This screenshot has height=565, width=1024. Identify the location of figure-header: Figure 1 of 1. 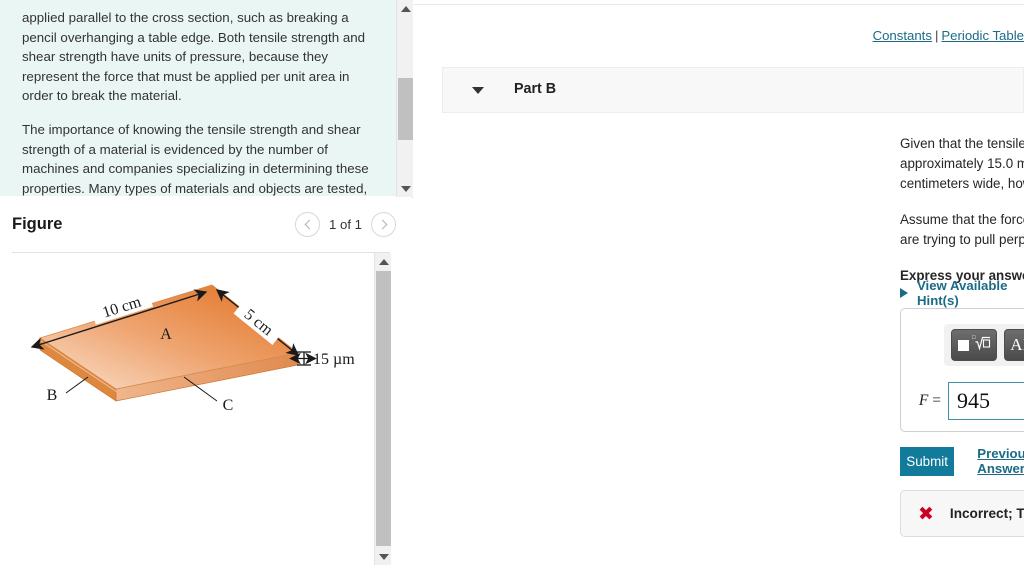
(206, 225).